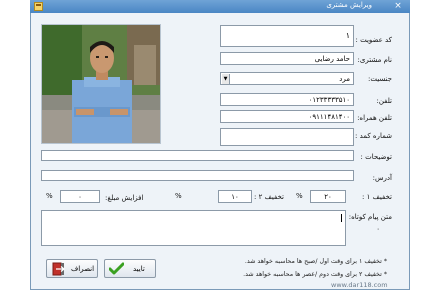 This screenshot has width=440, height=290. Describe the element at coordinates (344, 79) in the screenshot. I see `gender-value: مرد` at that location.